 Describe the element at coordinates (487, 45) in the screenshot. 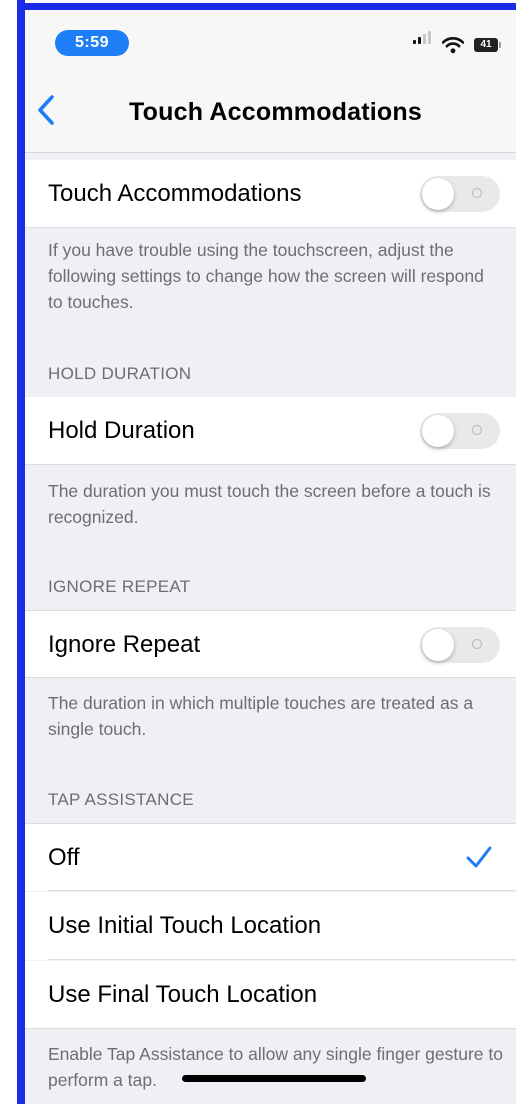

I see `battery-icon: 41` at that location.